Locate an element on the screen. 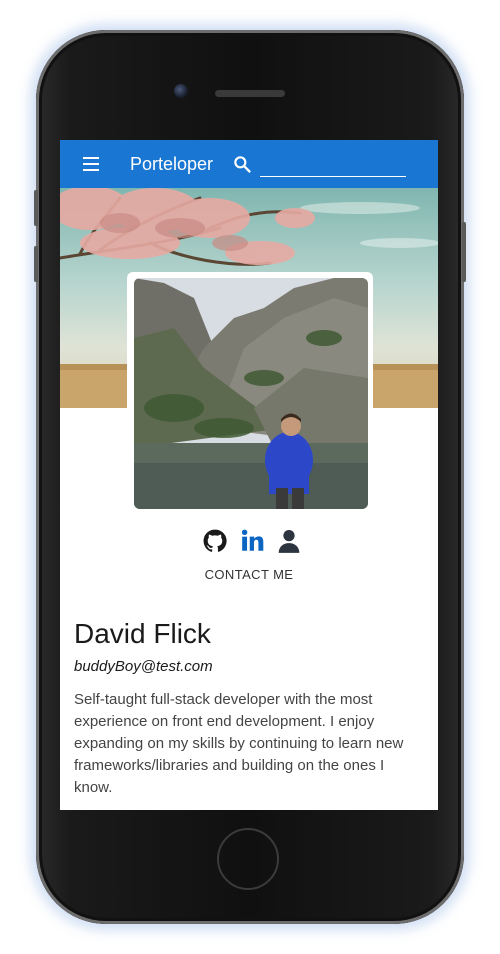  search-icon is located at coordinates (242, 164).